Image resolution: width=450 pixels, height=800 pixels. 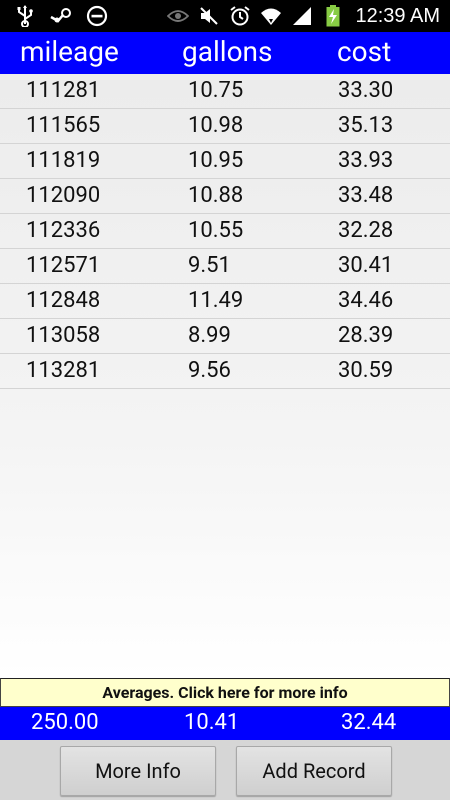 What do you see at coordinates (302, 16) in the screenshot?
I see `signal-icon` at bounding box center [302, 16].